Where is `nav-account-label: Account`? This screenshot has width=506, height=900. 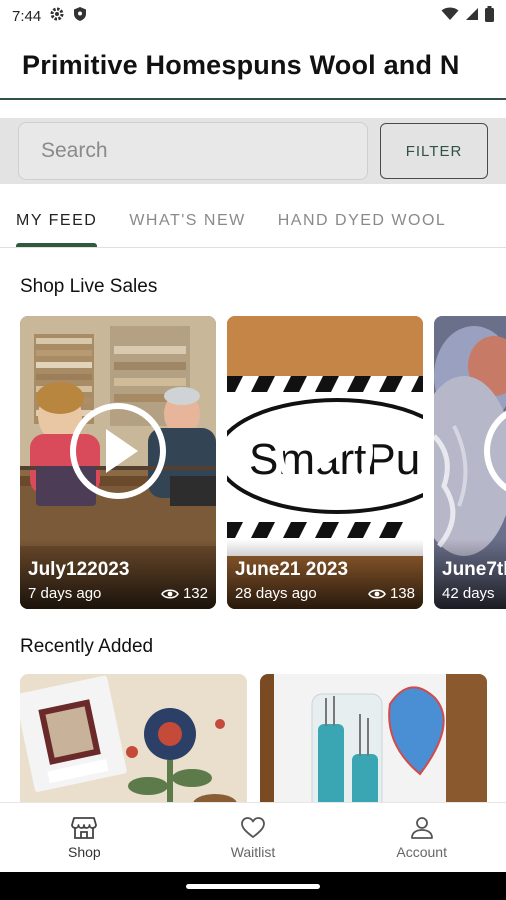 nav-account-label: Account is located at coordinates (421, 851).